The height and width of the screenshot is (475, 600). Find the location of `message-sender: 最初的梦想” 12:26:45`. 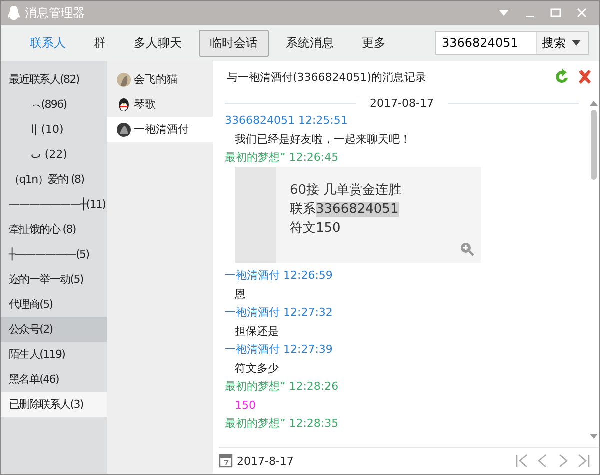

message-sender: 最初的梦想” 12:26:45 is located at coordinates (282, 158).